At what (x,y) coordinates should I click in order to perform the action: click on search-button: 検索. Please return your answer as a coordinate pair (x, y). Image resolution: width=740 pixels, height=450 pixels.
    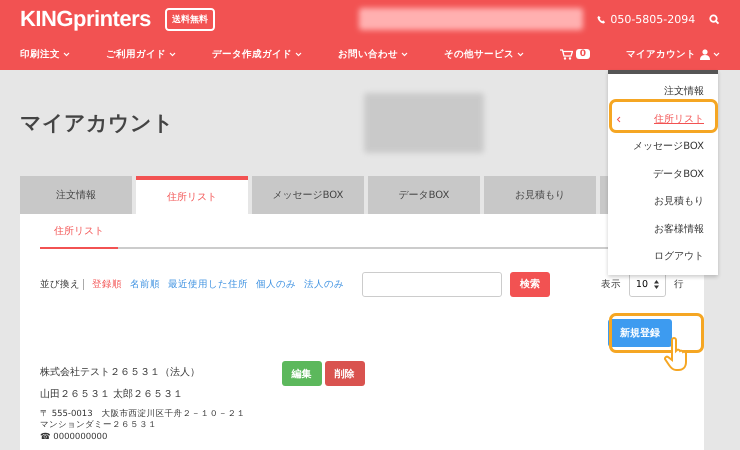
    Looking at the image, I should click on (530, 284).